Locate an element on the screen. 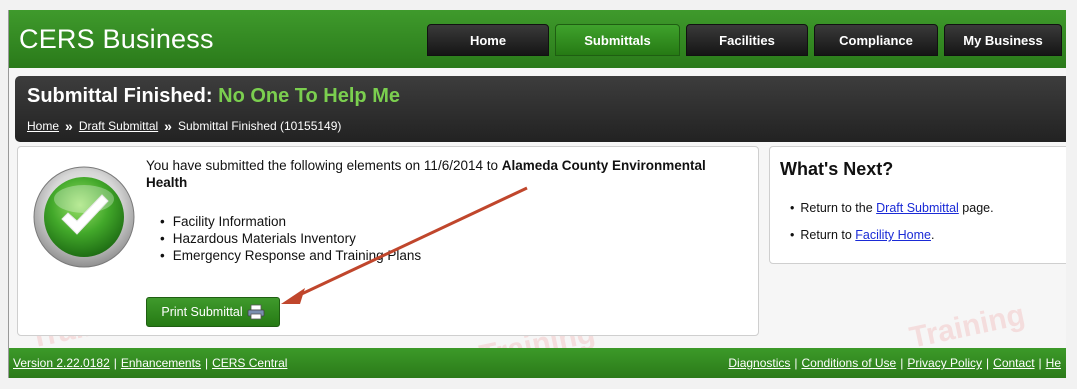  help-link: He is located at coordinates (1053, 363).